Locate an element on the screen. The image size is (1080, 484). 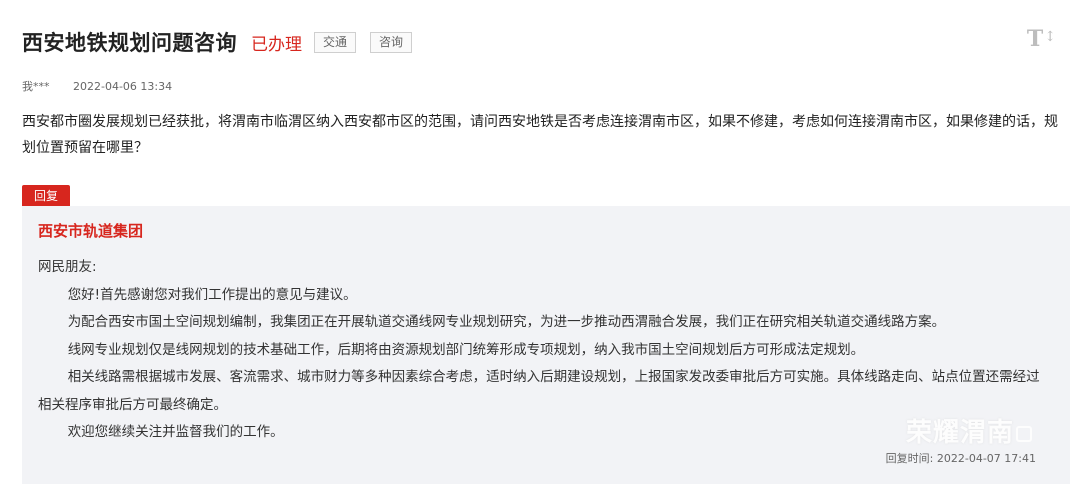
reply-paragraph: 欢迎您继续关注并监督我们的工作。 is located at coordinates (175, 432).